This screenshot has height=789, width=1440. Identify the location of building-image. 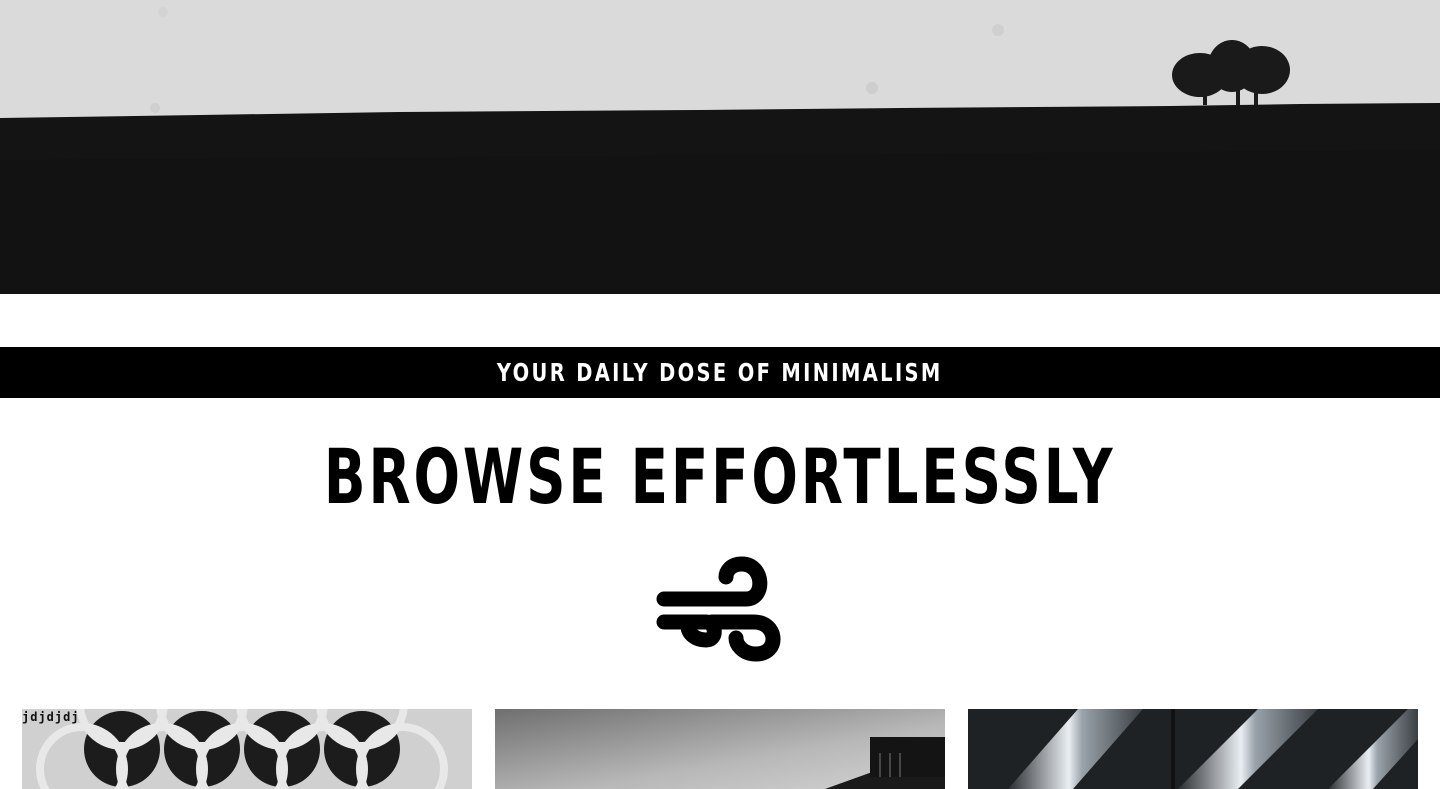
(720, 749).